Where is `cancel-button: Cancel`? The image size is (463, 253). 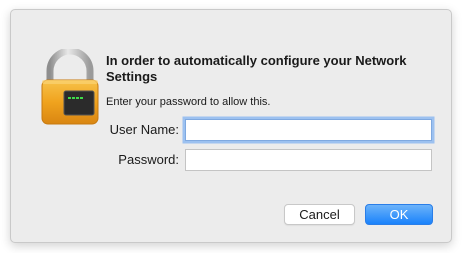 cancel-button: Cancel is located at coordinates (319, 214).